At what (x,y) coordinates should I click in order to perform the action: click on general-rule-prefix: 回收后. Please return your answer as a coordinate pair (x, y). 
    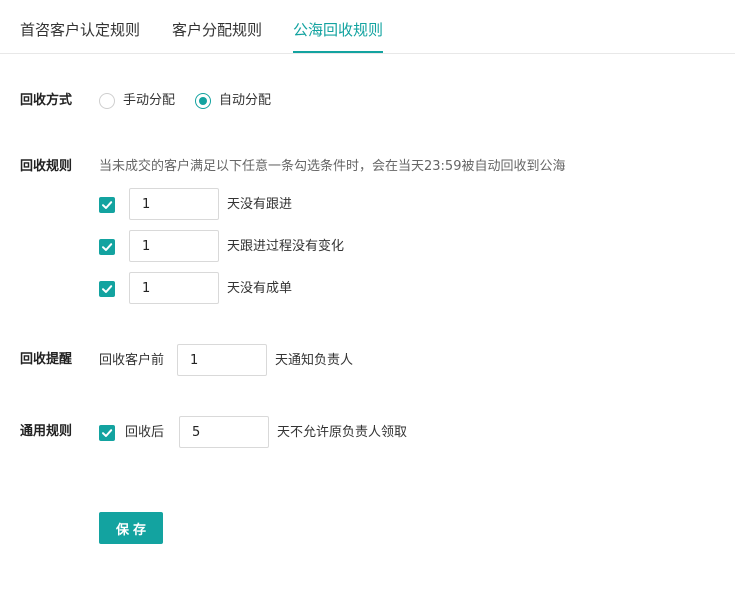
    Looking at the image, I should click on (145, 432).